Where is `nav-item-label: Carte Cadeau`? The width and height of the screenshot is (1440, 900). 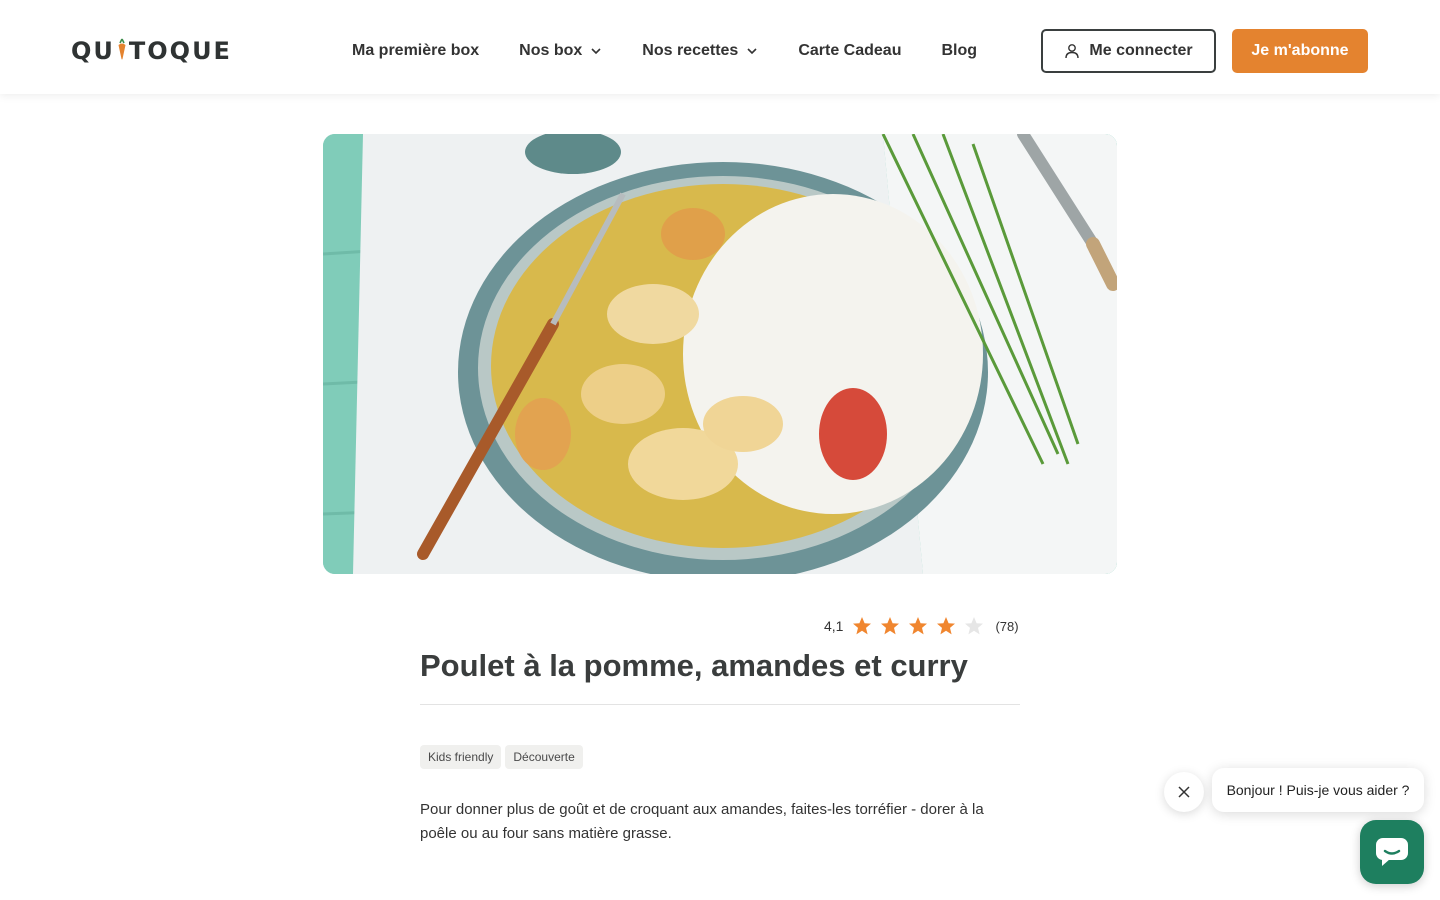
nav-item-label: Carte Cadeau is located at coordinates (850, 50).